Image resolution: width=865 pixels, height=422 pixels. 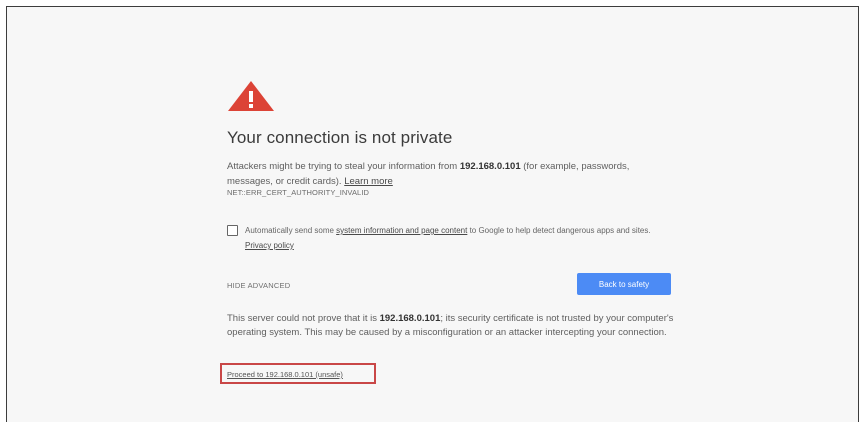 I want to click on hide-advanced-button: HIDE ADVANCED, so click(x=258, y=285).